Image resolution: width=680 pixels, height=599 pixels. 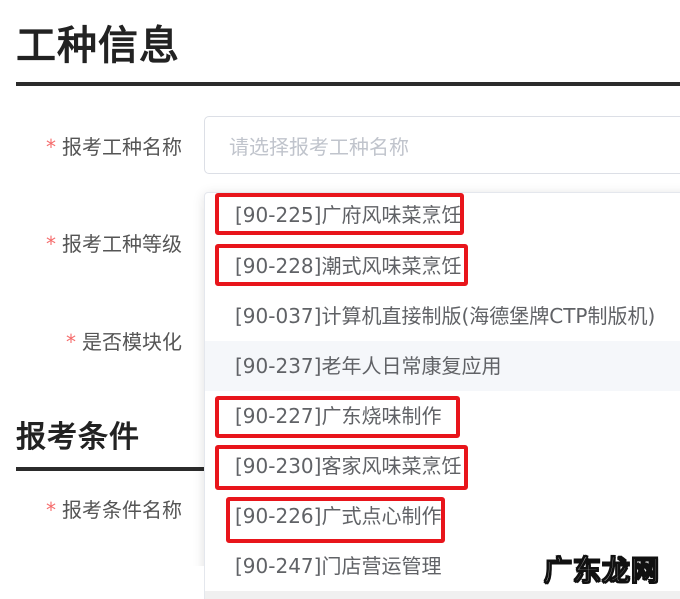 What do you see at coordinates (122, 510) in the screenshot?
I see `condition-name-label-text: 报考条件名称` at bounding box center [122, 510].